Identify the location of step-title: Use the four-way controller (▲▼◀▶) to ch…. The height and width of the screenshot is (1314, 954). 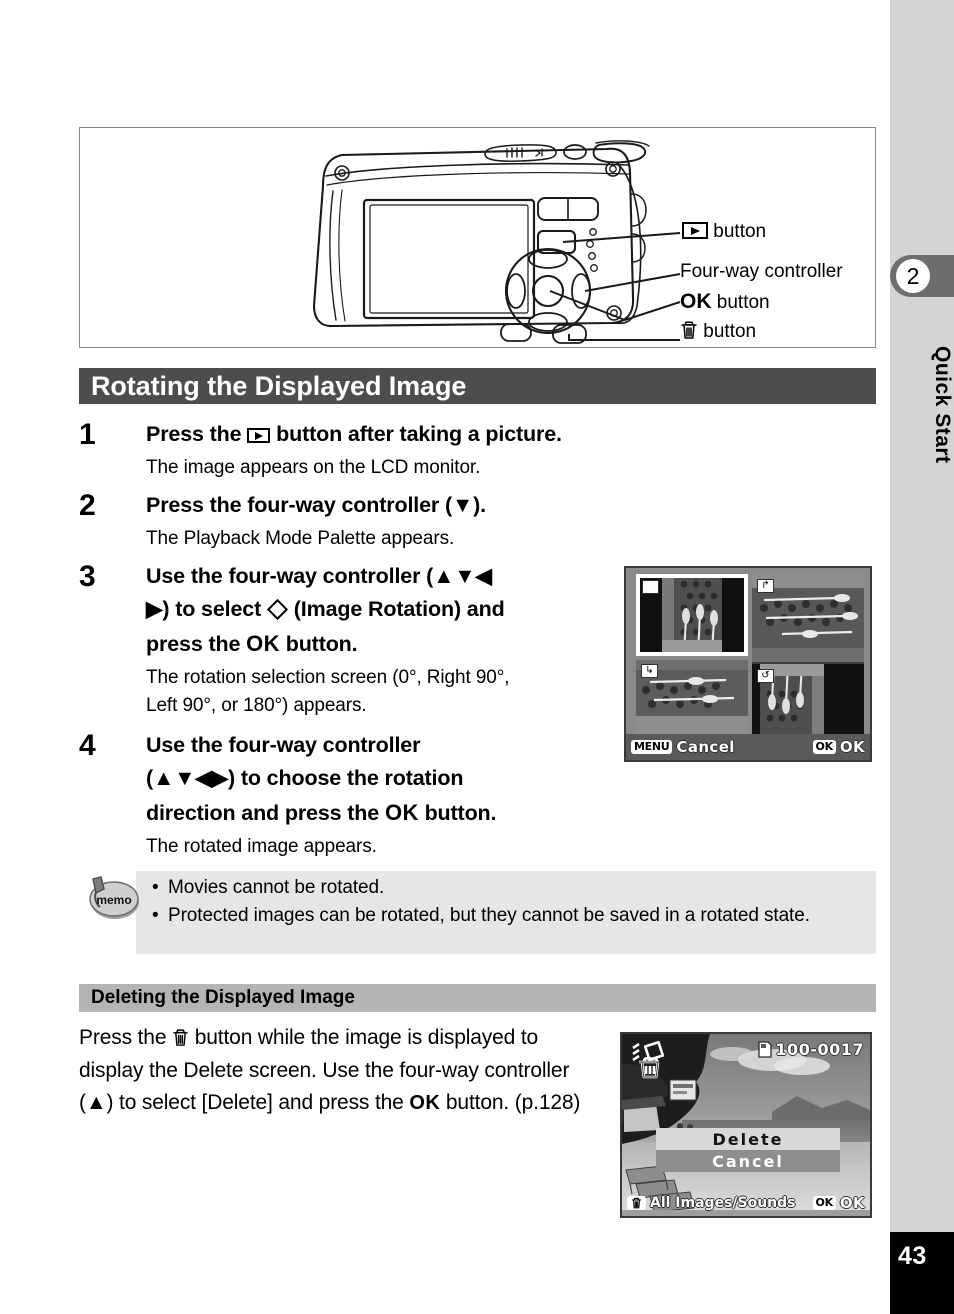
(381, 779).